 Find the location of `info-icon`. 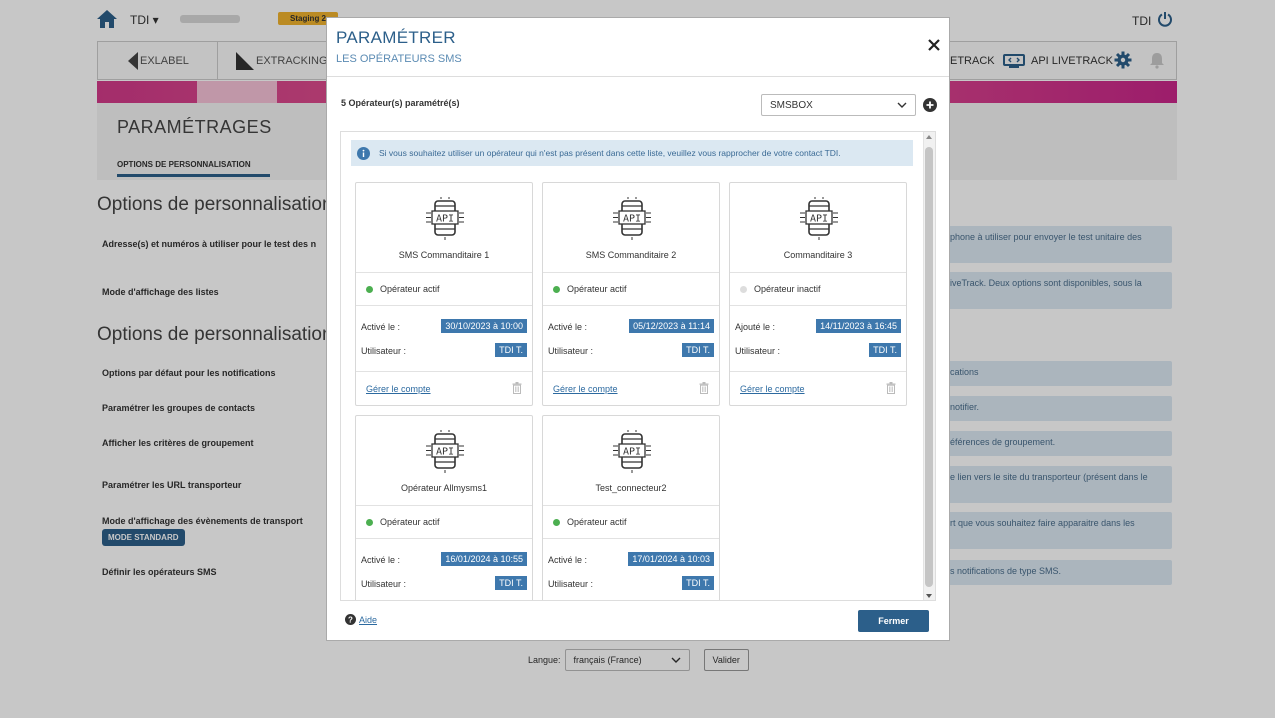

info-icon is located at coordinates (363, 153).